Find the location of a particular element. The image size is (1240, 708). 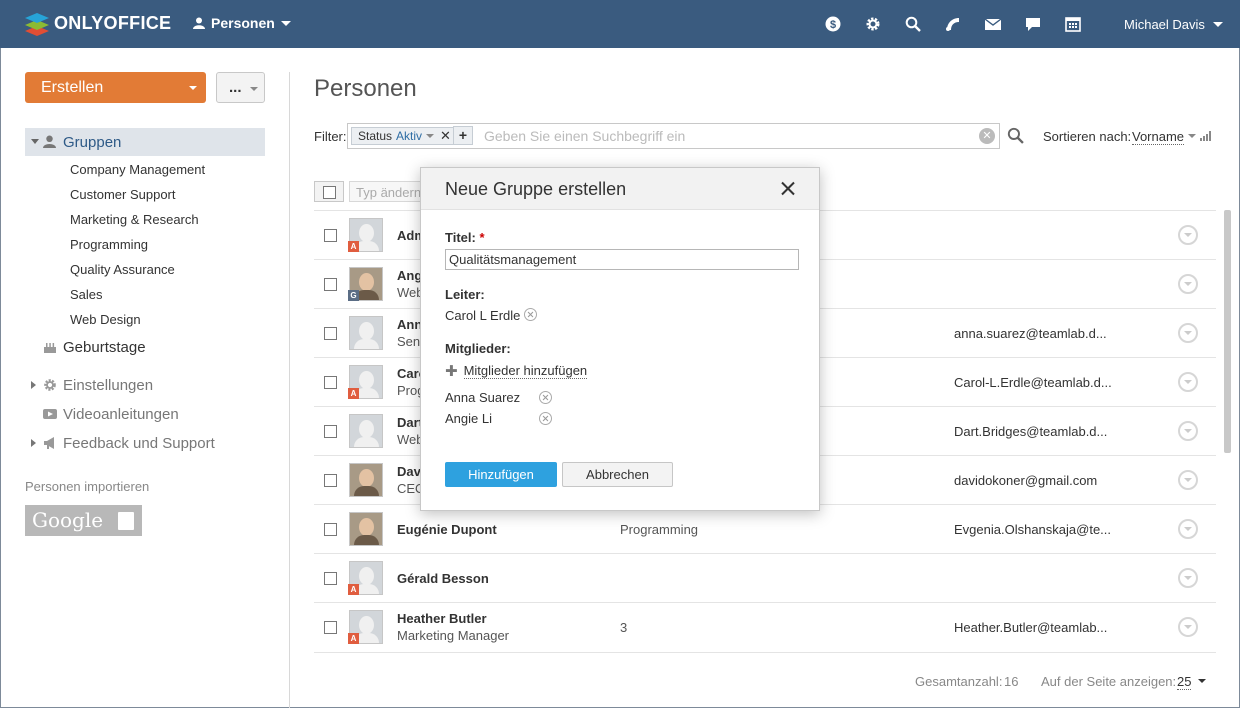

calendar-icon is located at coordinates (1073, 24).